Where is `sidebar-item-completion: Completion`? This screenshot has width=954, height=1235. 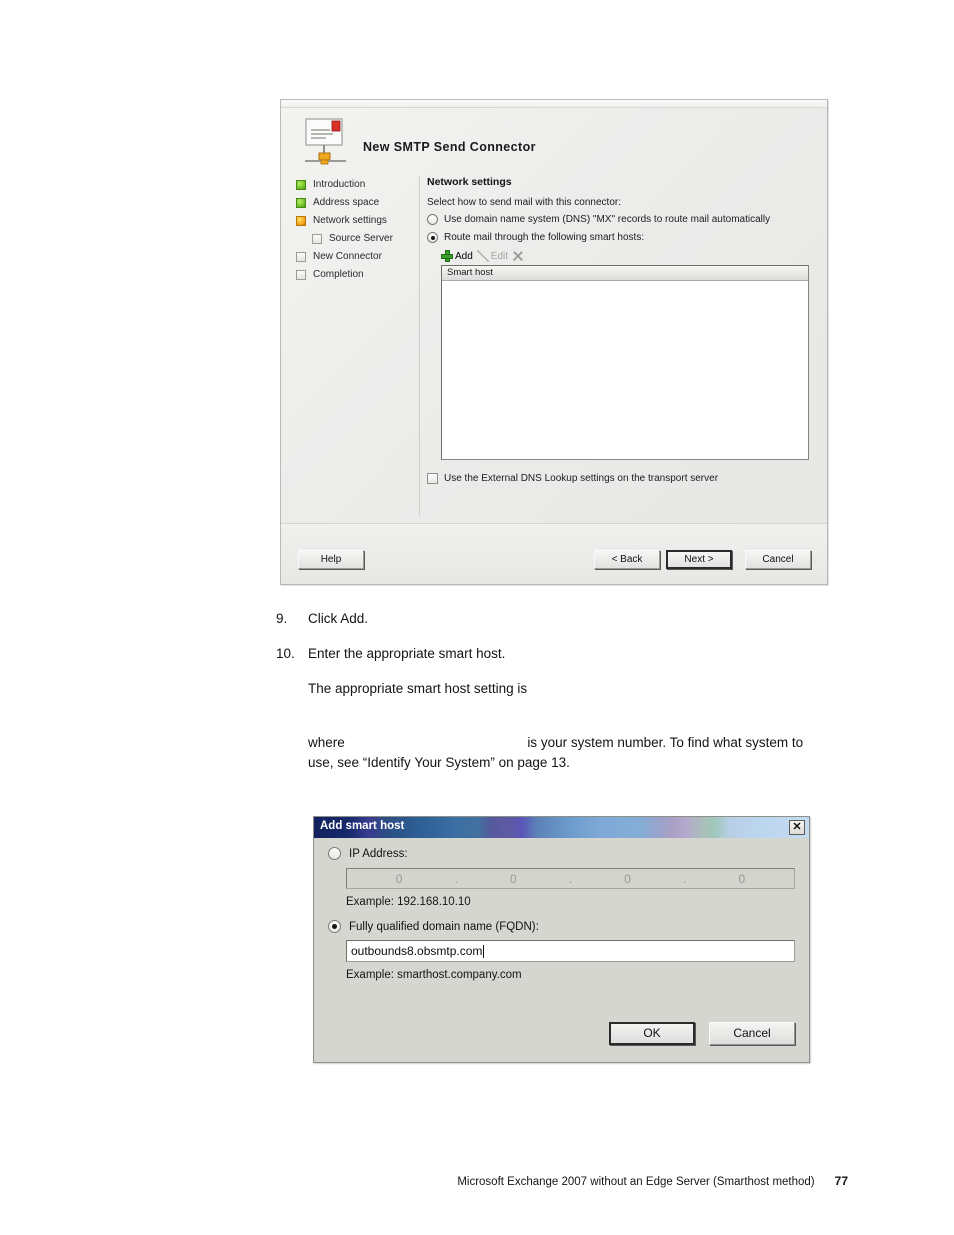 sidebar-item-completion: Completion is located at coordinates (357, 275).